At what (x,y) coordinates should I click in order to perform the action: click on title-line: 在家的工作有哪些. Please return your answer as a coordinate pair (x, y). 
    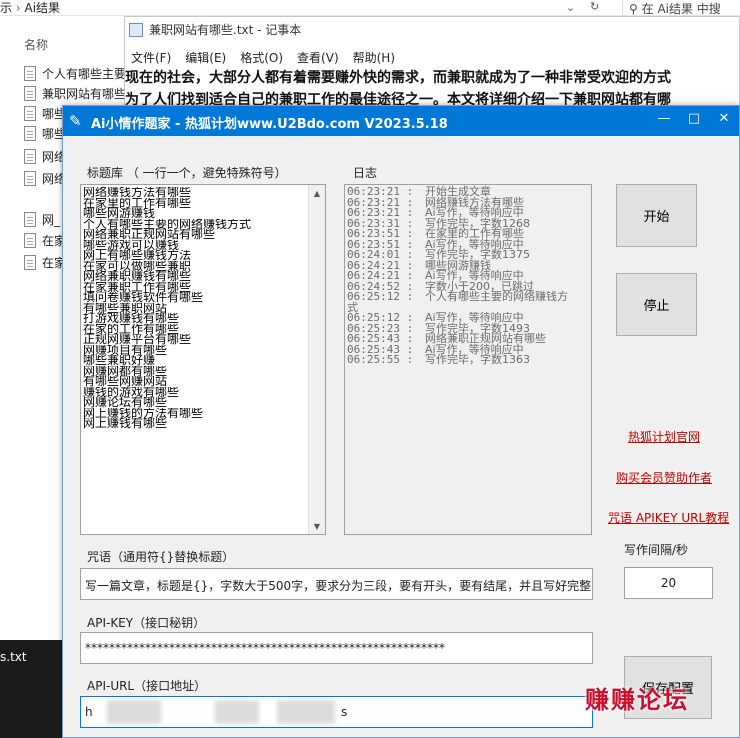
    Looking at the image, I should click on (131, 329).